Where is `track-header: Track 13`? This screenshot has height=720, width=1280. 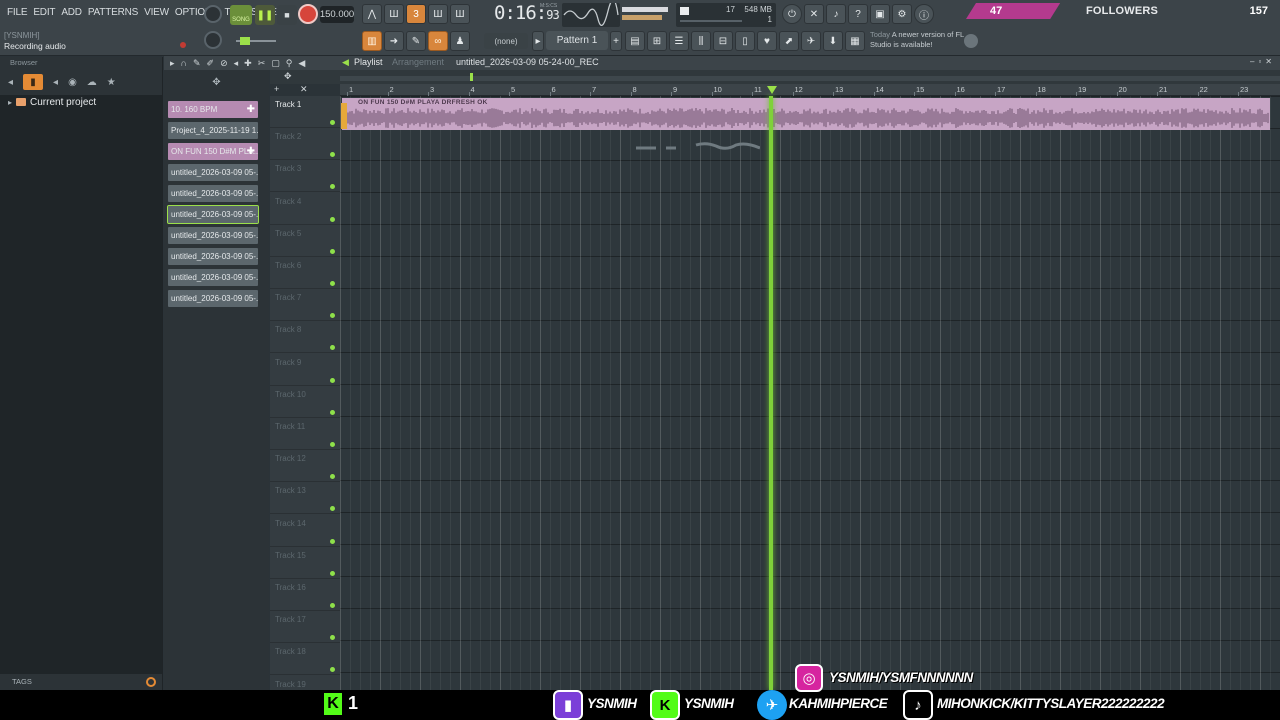 track-header: Track 13 is located at coordinates (305, 498).